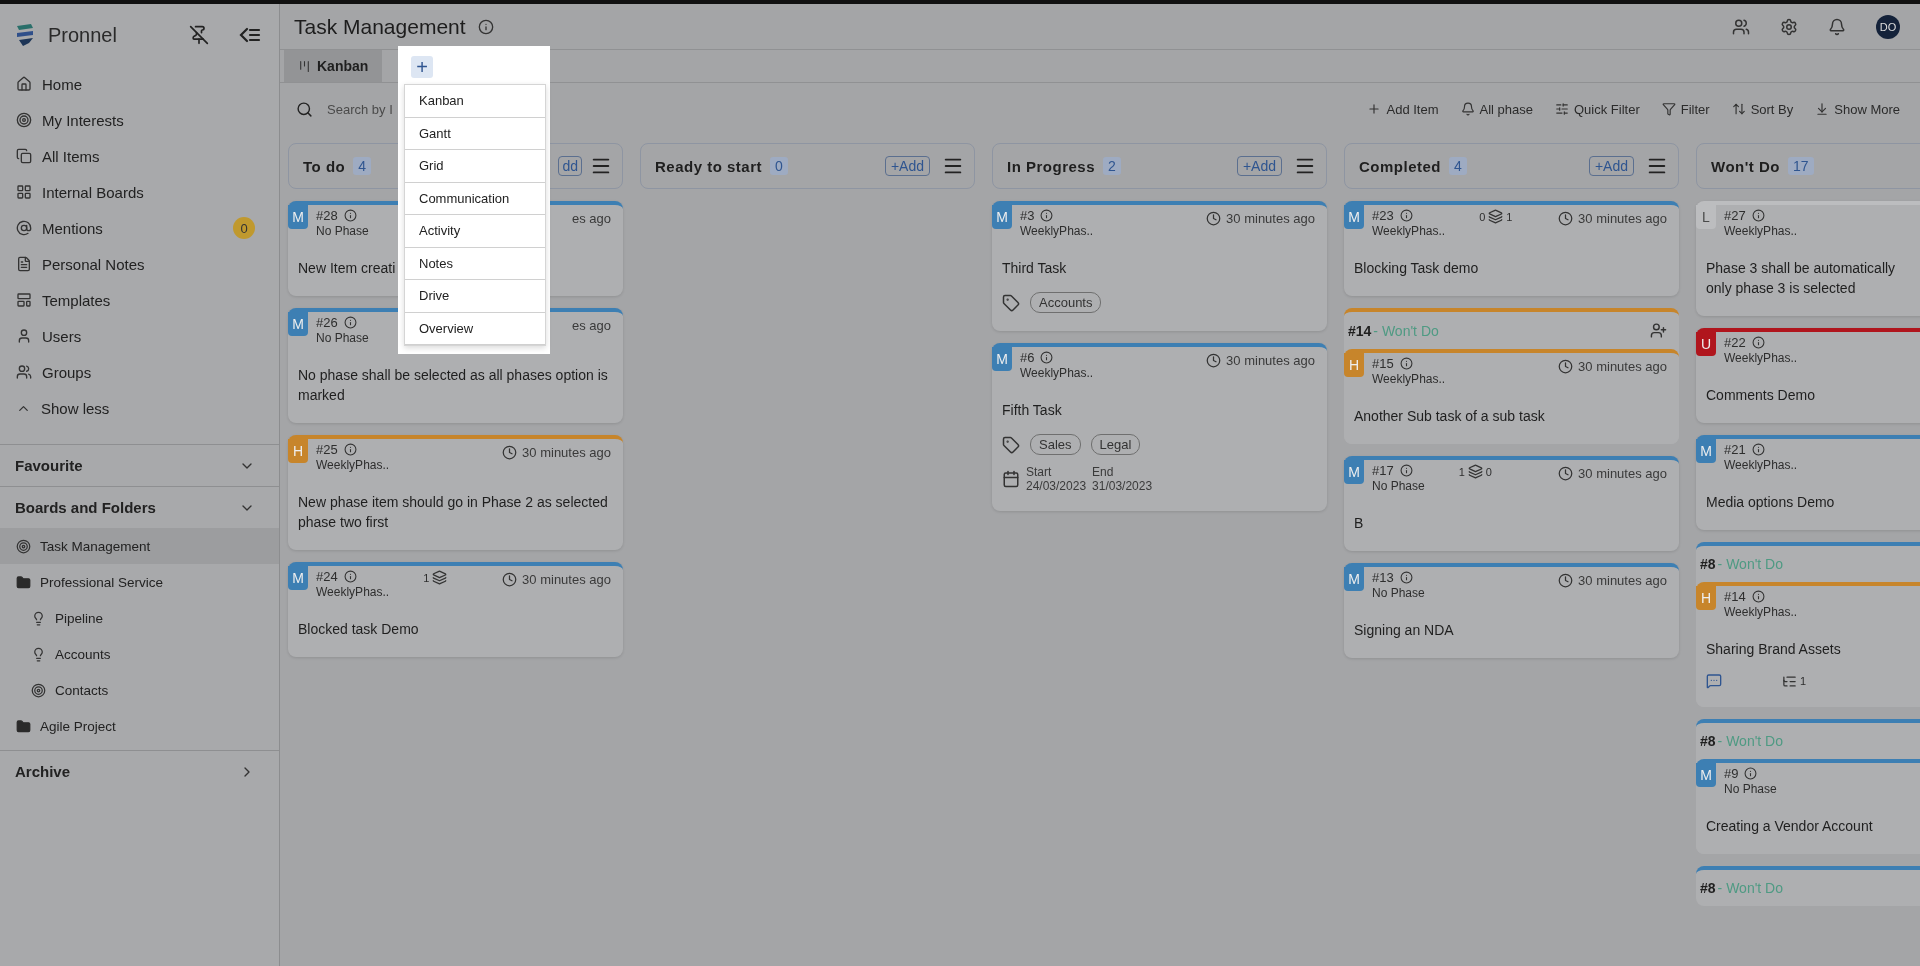  What do you see at coordinates (327, 576) in the screenshot?
I see `task-id: #24` at bounding box center [327, 576].